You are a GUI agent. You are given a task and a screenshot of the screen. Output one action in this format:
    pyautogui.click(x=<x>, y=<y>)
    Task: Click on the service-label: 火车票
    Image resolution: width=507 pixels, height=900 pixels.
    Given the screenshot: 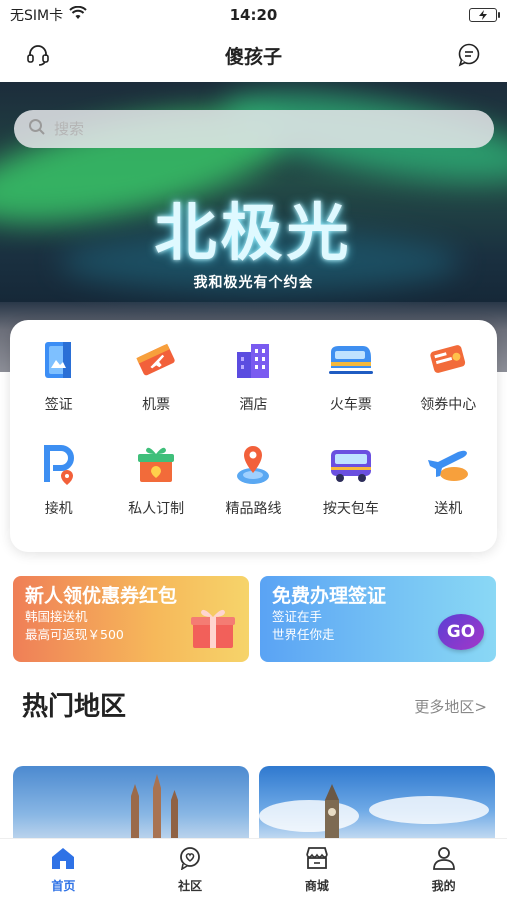 What is the action you would take?
    pyautogui.click(x=350, y=405)
    